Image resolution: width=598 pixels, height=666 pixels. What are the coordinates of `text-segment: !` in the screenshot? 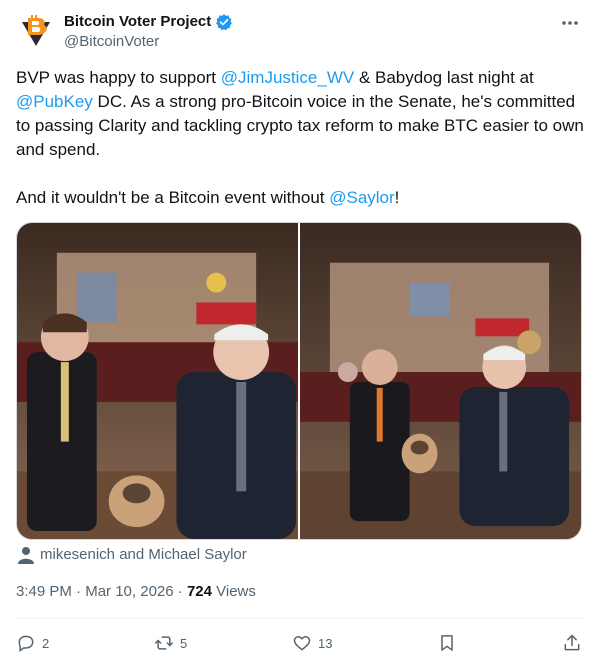 It's located at (397, 197).